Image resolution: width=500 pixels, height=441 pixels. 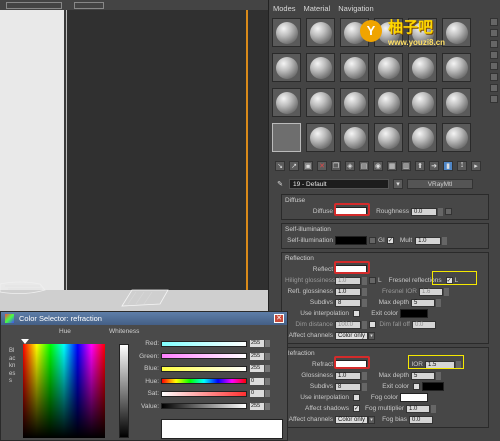 I want to click on affect-shadows-checkbox: ✓, so click(x=356, y=408).